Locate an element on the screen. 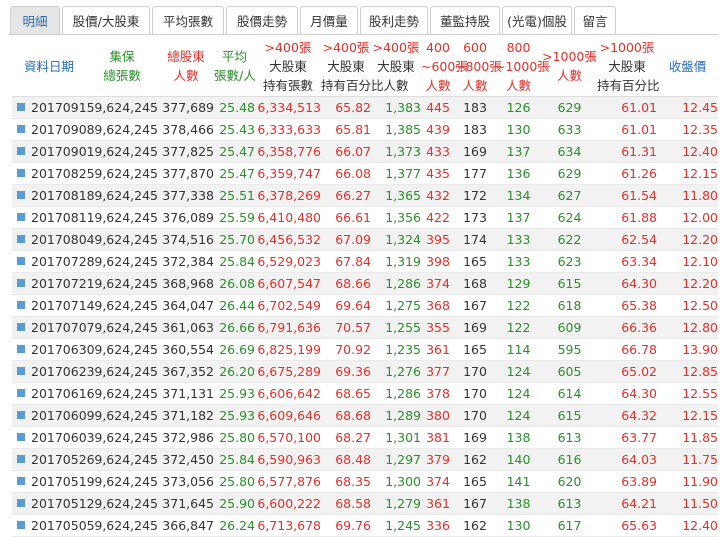 The width and height of the screenshot is (720, 537). date-text: 20170616 is located at coordinates (63, 393).